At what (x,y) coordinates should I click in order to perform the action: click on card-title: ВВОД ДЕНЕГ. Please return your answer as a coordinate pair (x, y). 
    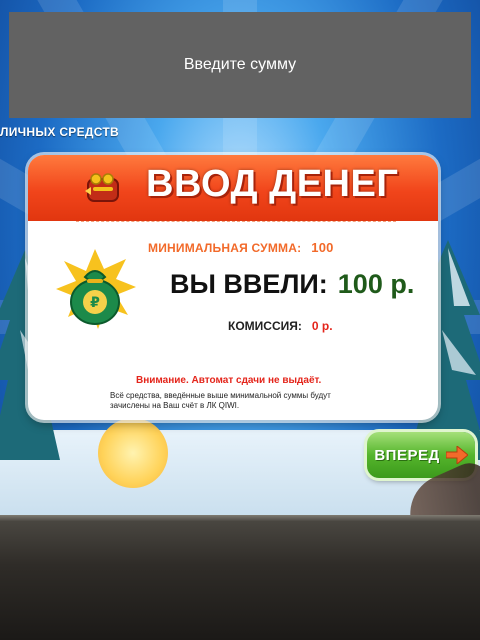
    Looking at the image, I should click on (272, 184).